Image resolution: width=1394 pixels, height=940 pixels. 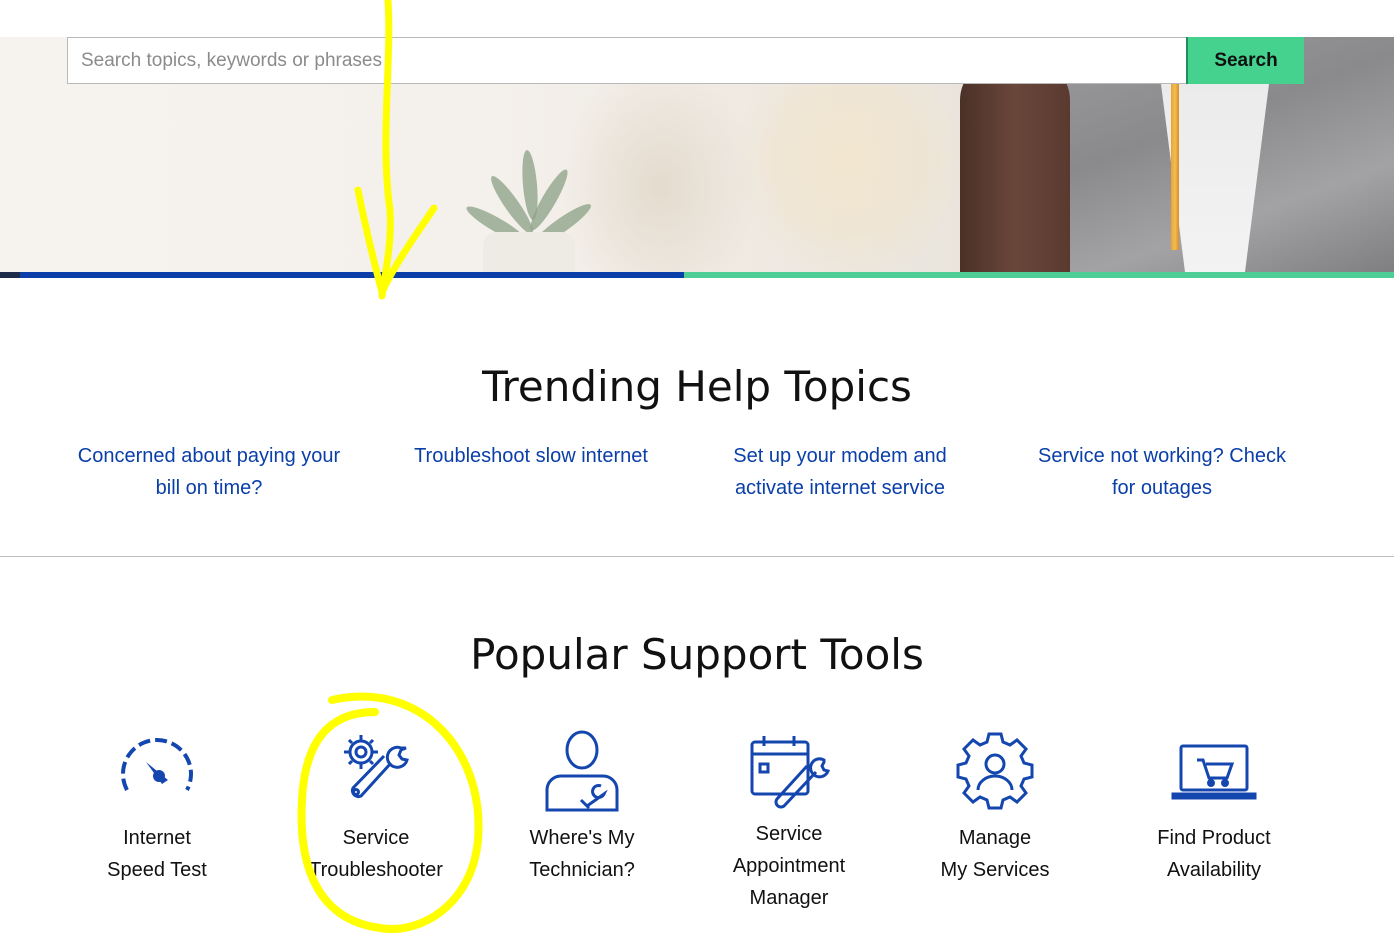 I want to click on topic-link-line: activate internet service, so click(x=840, y=488).